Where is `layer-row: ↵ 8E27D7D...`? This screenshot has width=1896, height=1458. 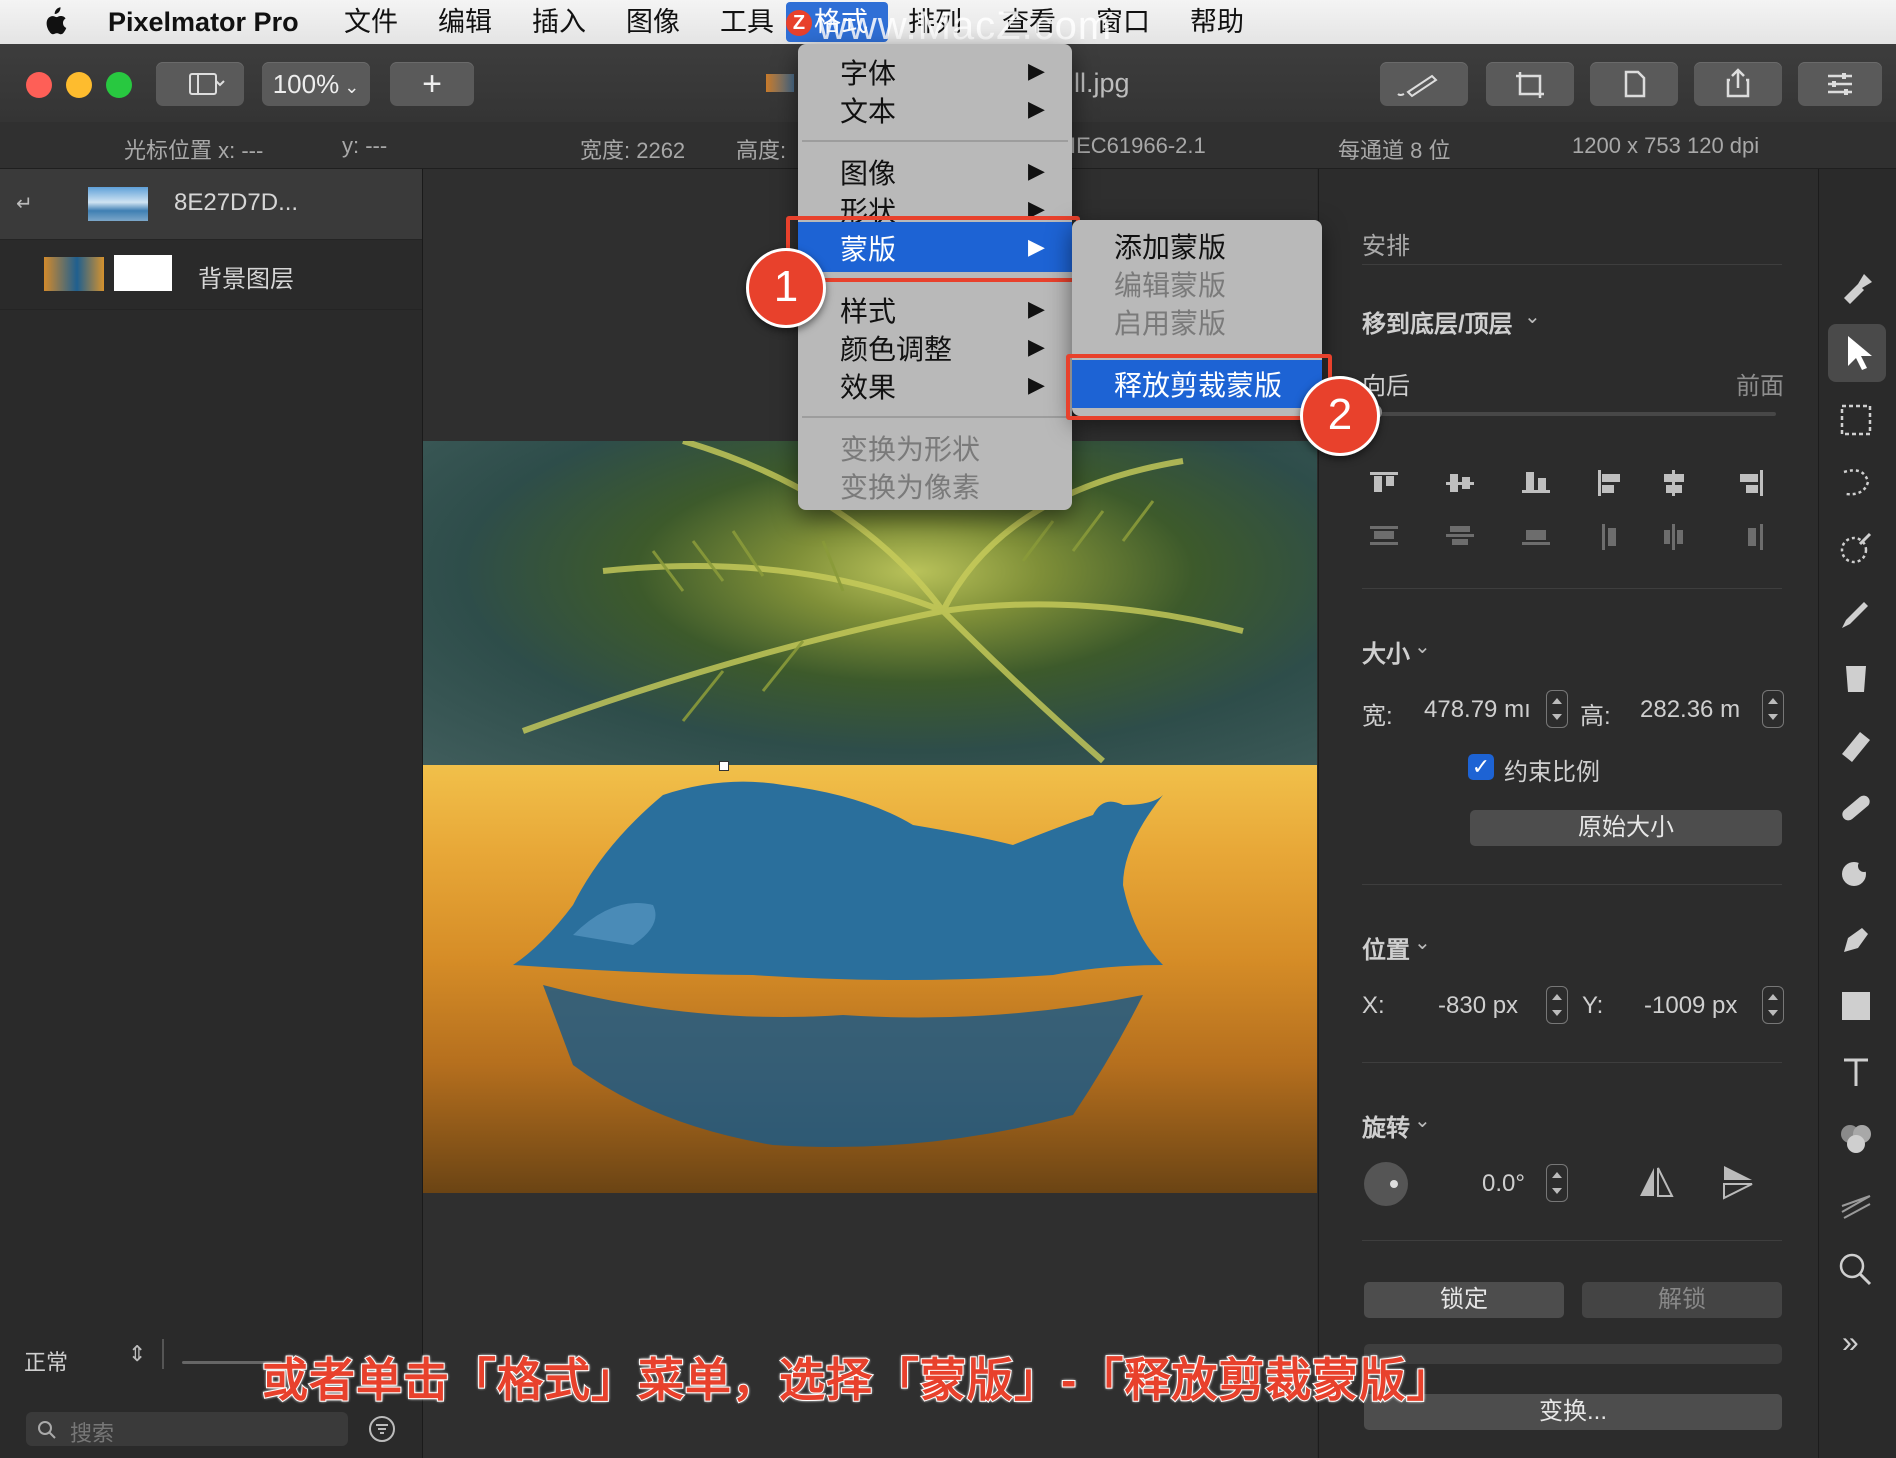 layer-row: ↵ 8E27D7D... is located at coordinates (211, 204).